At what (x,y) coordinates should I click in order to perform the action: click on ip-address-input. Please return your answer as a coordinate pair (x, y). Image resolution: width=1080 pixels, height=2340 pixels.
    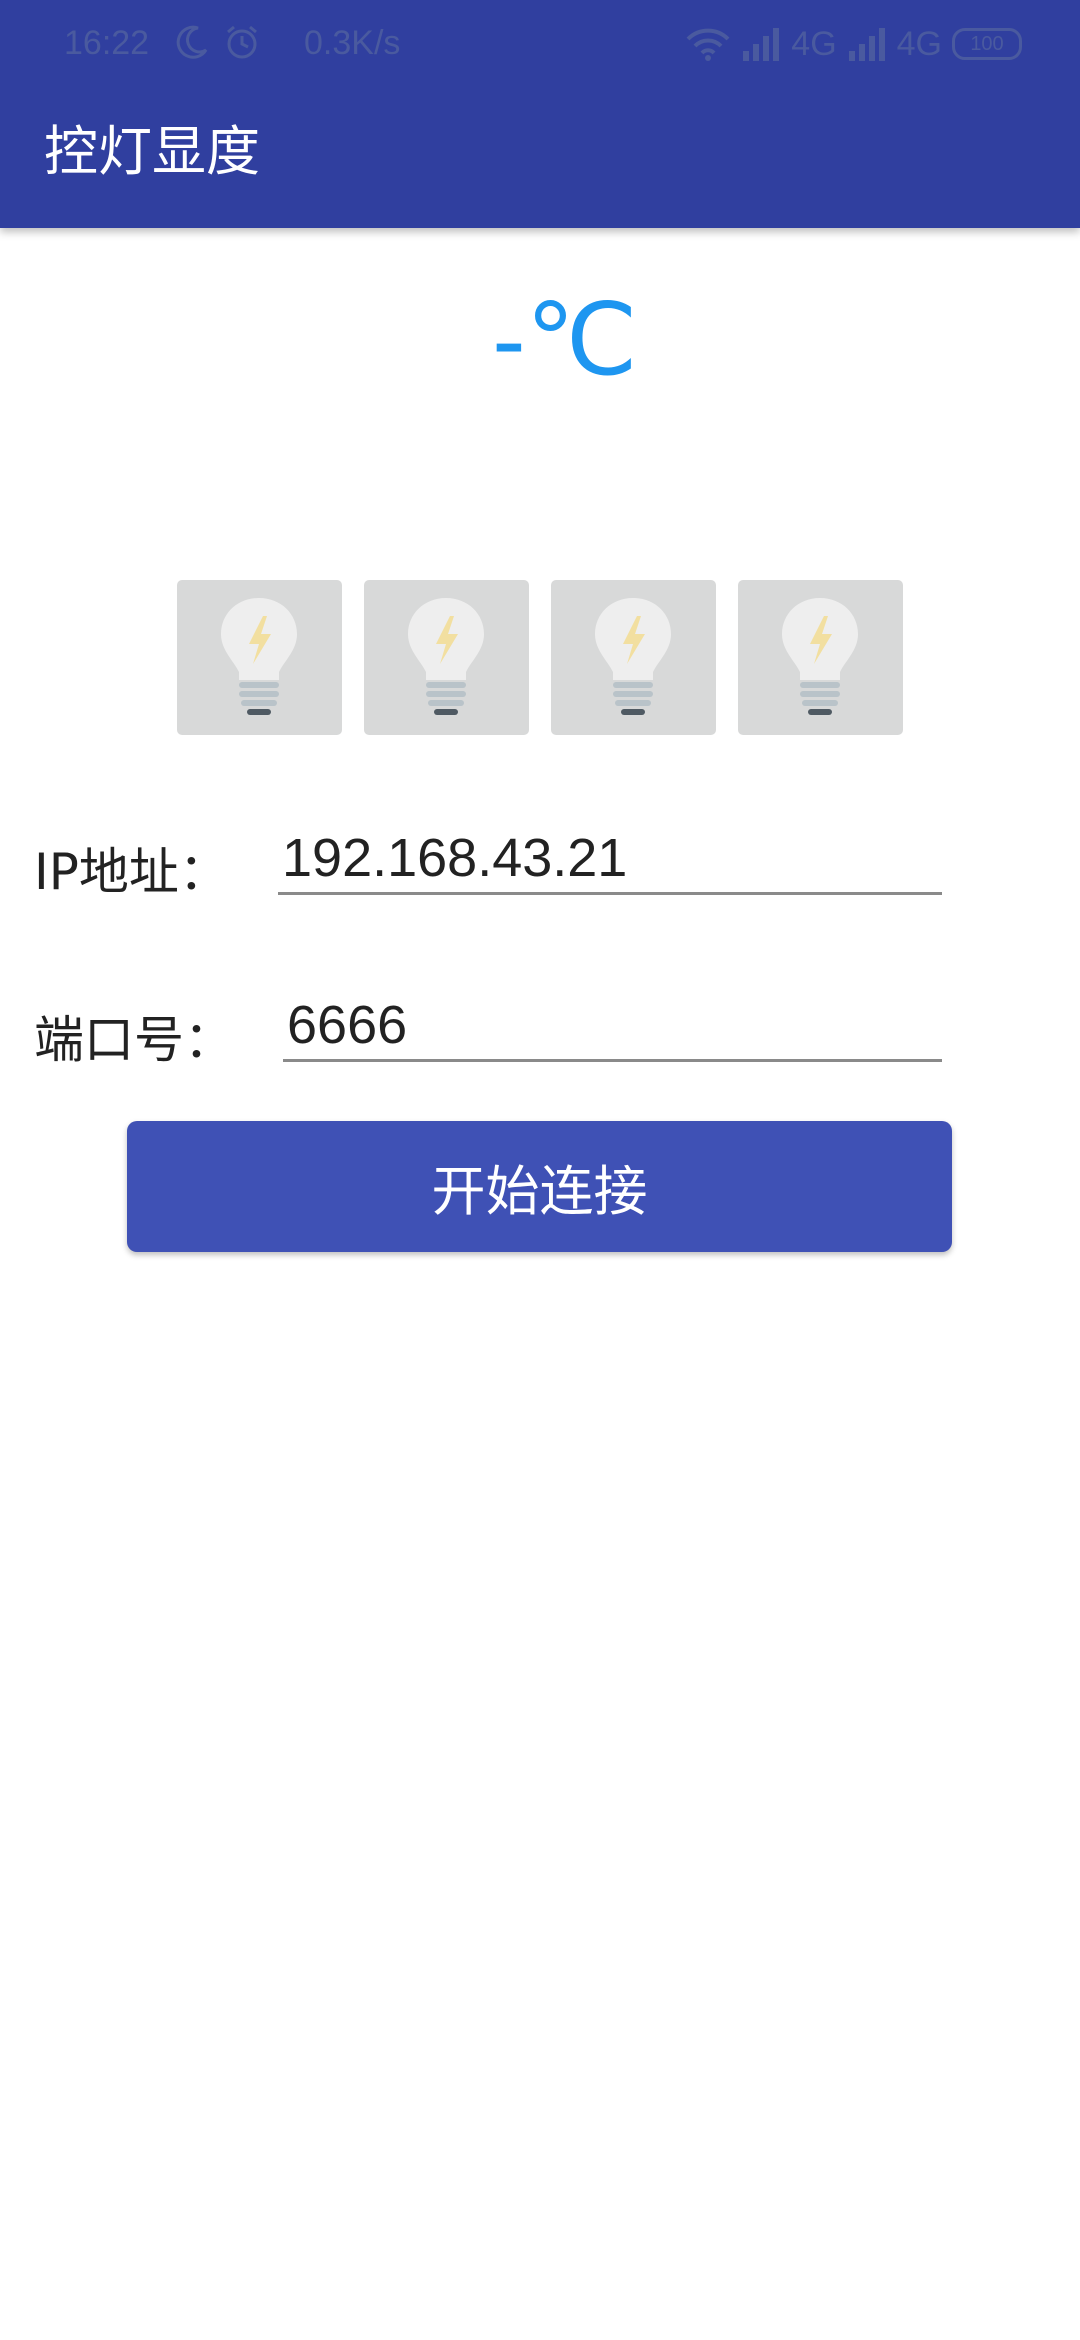
    Looking at the image, I should click on (610, 859).